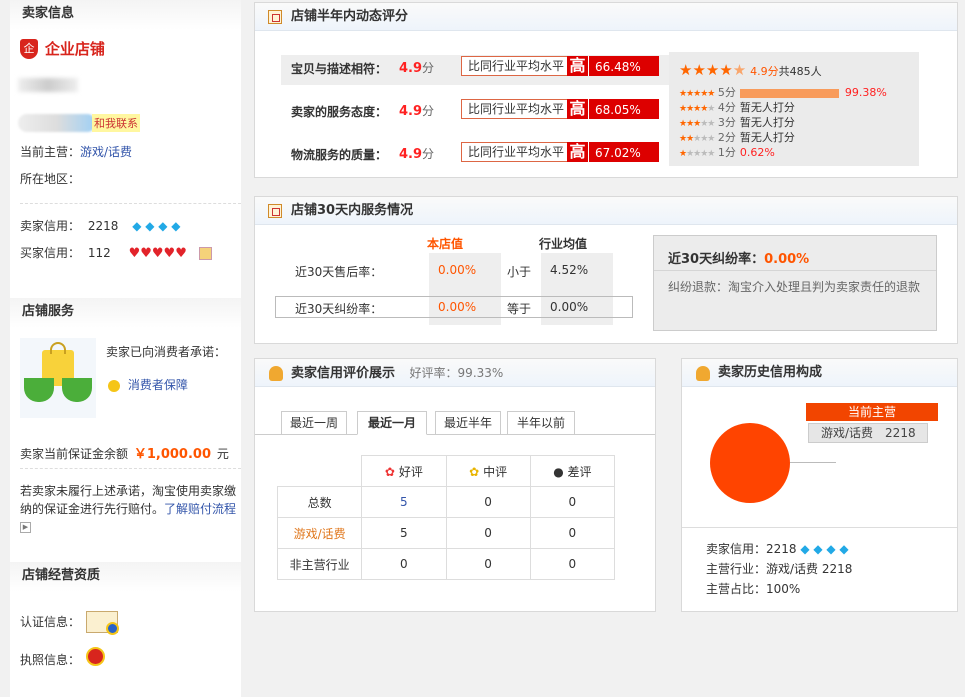 The image size is (965, 697). What do you see at coordinates (106, 152) in the screenshot?
I see `main-business-link: 游戏/话费` at bounding box center [106, 152].